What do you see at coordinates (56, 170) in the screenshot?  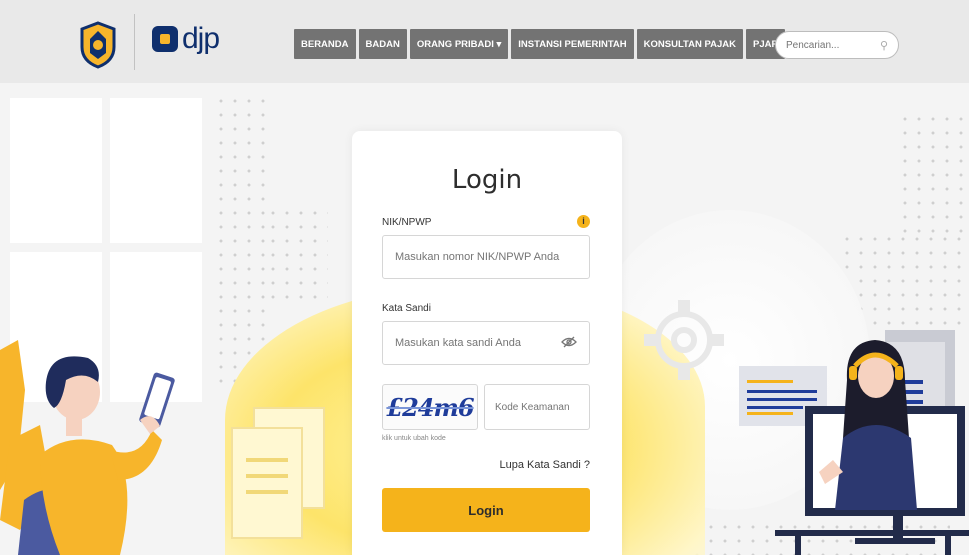 I see `window-pane-top-left` at bounding box center [56, 170].